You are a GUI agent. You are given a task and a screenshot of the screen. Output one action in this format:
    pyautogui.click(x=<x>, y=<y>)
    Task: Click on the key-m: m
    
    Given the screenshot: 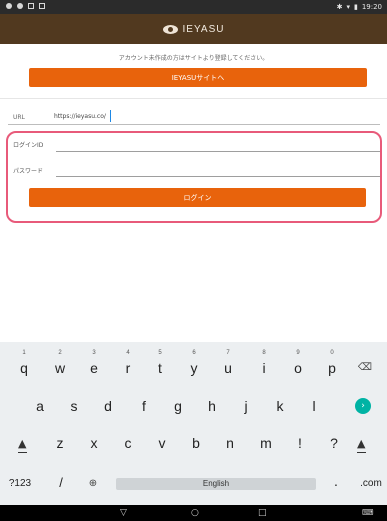 What is the action you would take?
    pyautogui.click(x=266, y=443)
    